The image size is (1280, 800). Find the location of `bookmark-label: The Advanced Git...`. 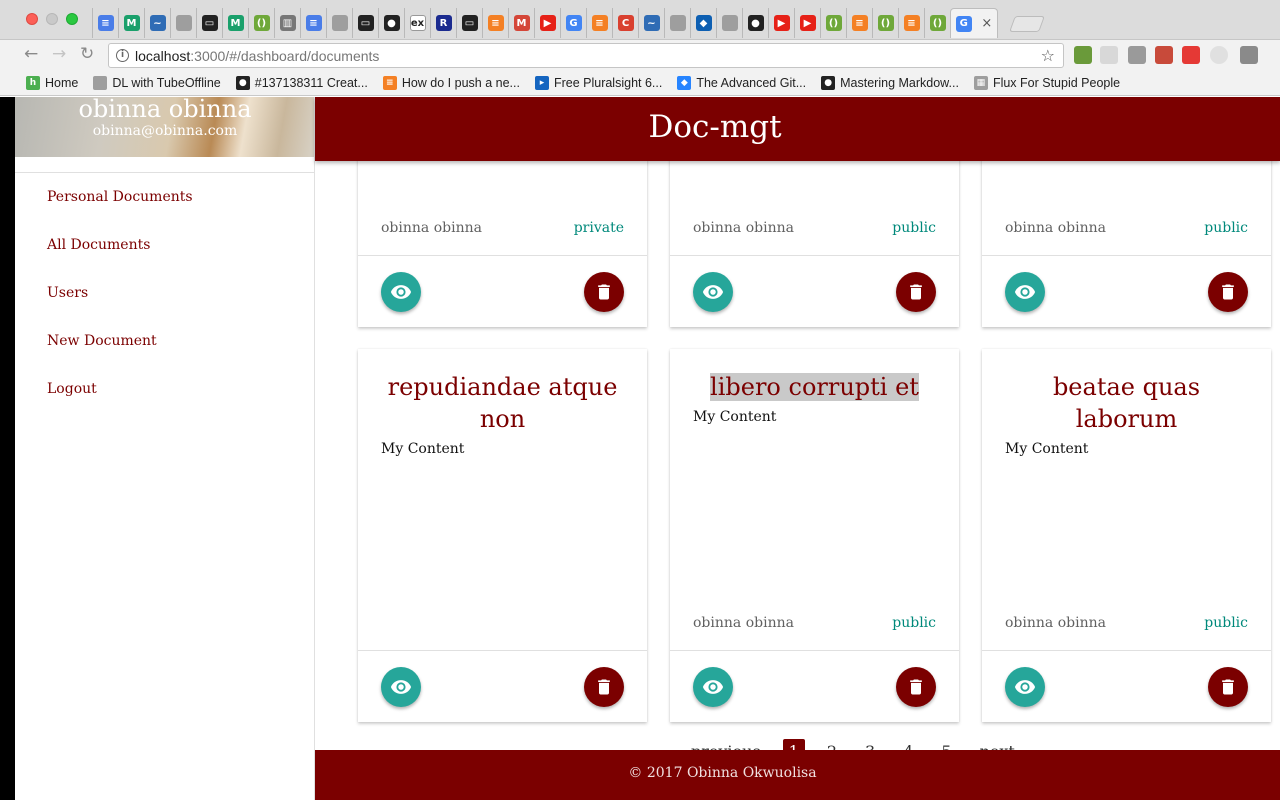

bookmark-label: The Advanced Git... is located at coordinates (751, 83).